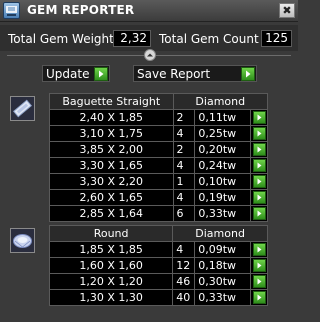 The image size is (320, 322). Describe the element at coordinates (22, 240) in the screenshot. I see `round-gem-icon` at that location.